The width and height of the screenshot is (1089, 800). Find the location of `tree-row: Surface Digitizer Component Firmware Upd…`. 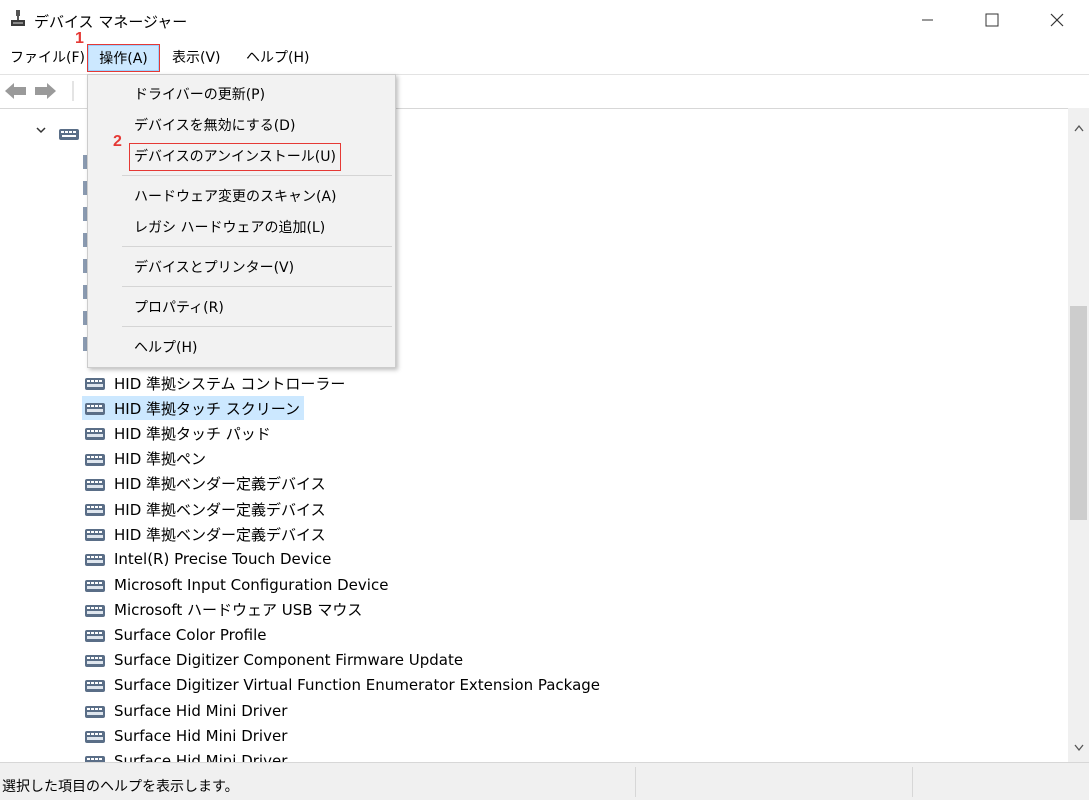

tree-row: Surface Digitizer Component Firmware Upd… is located at coordinates (272, 660).